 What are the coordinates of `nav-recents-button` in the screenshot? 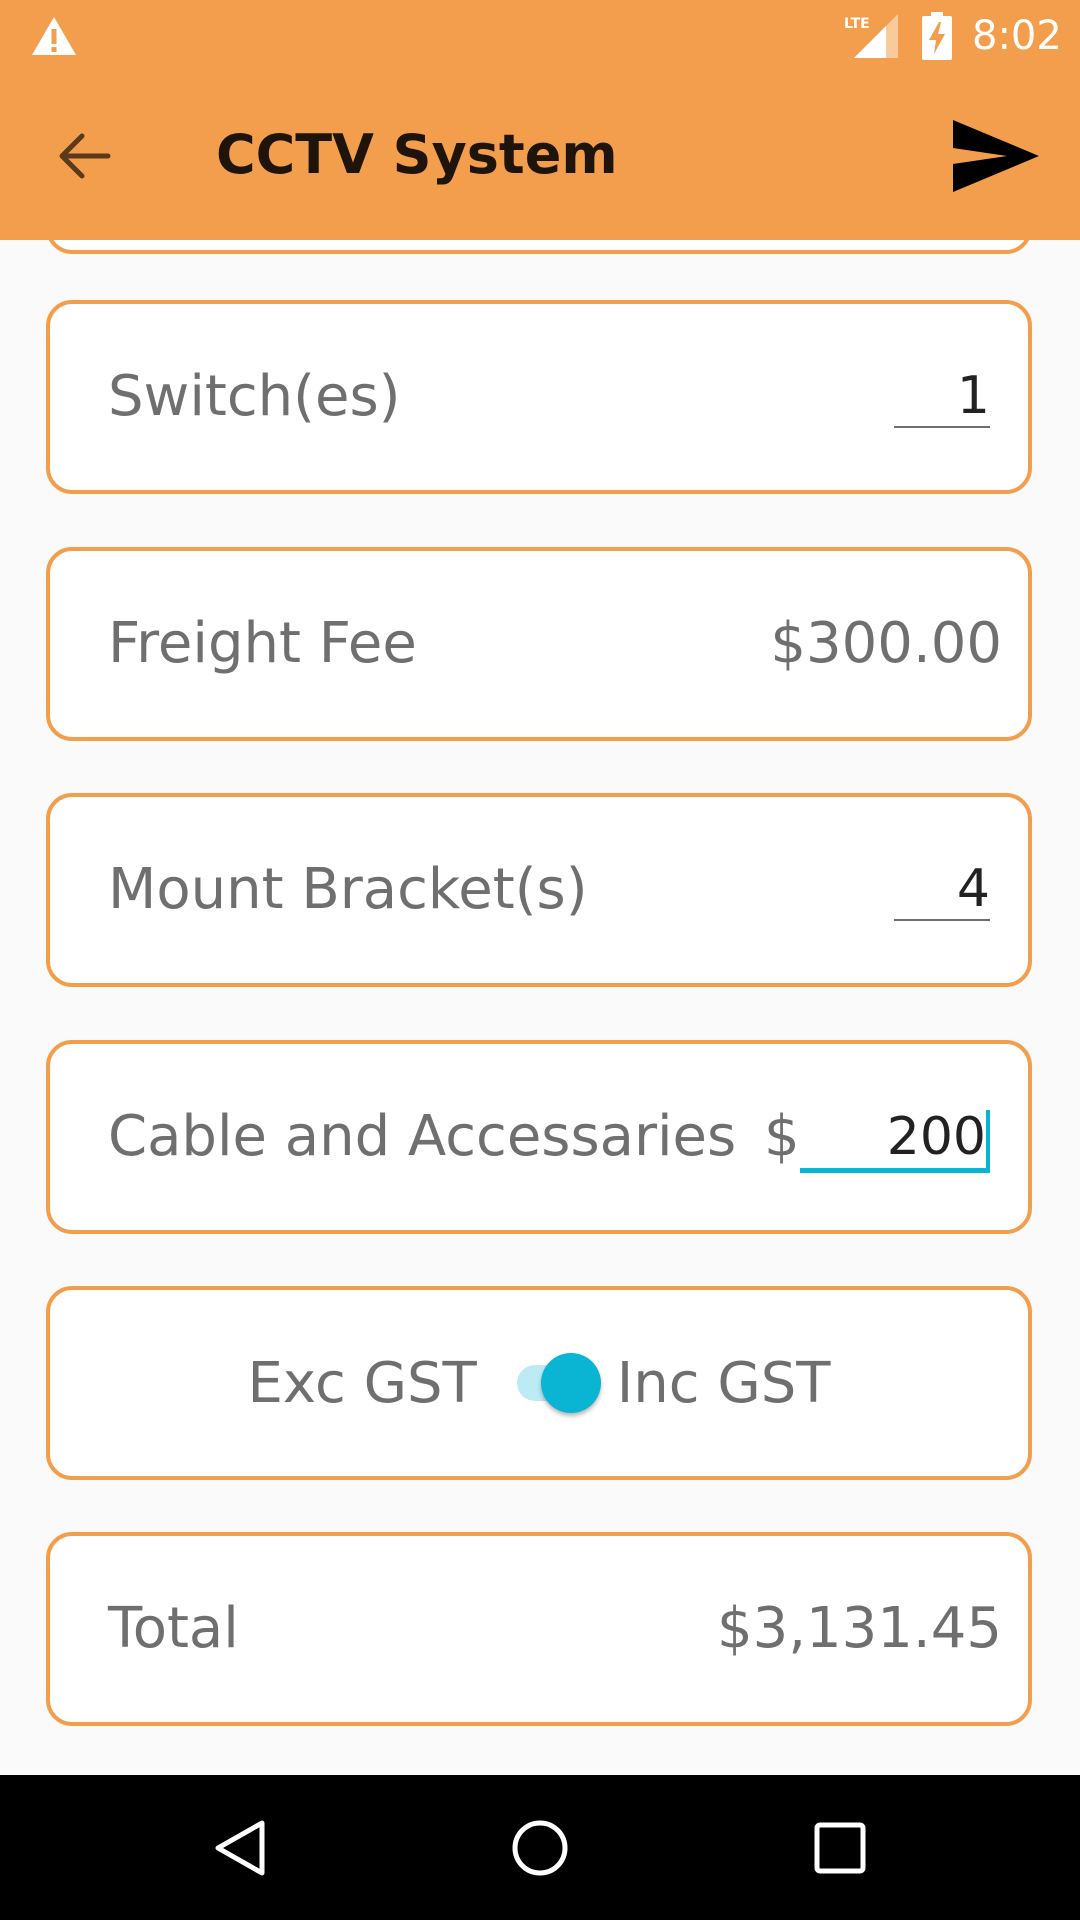 It's located at (840, 1847).